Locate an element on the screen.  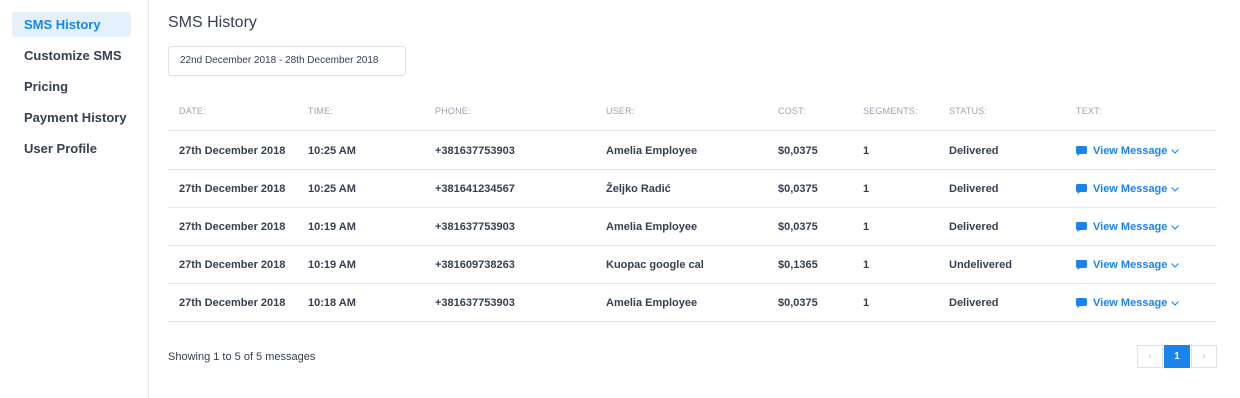
cell-time: 10:18 AM is located at coordinates (332, 303).